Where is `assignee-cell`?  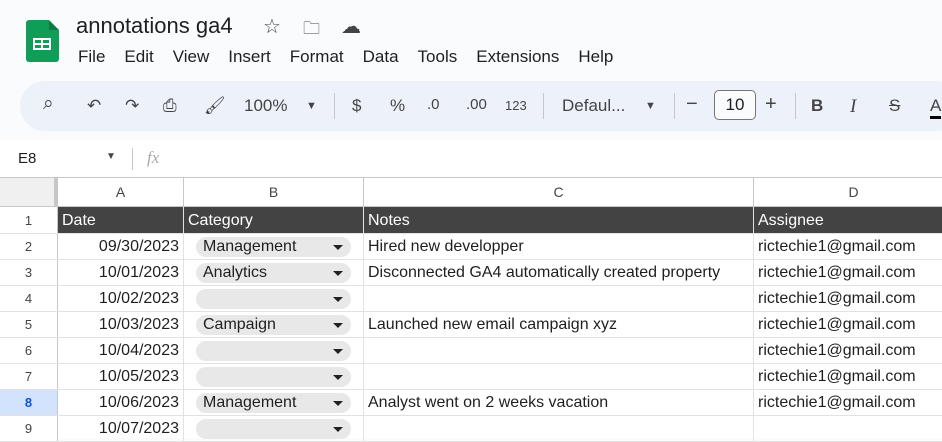 assignee-cell is located at coordinates (848, 428).